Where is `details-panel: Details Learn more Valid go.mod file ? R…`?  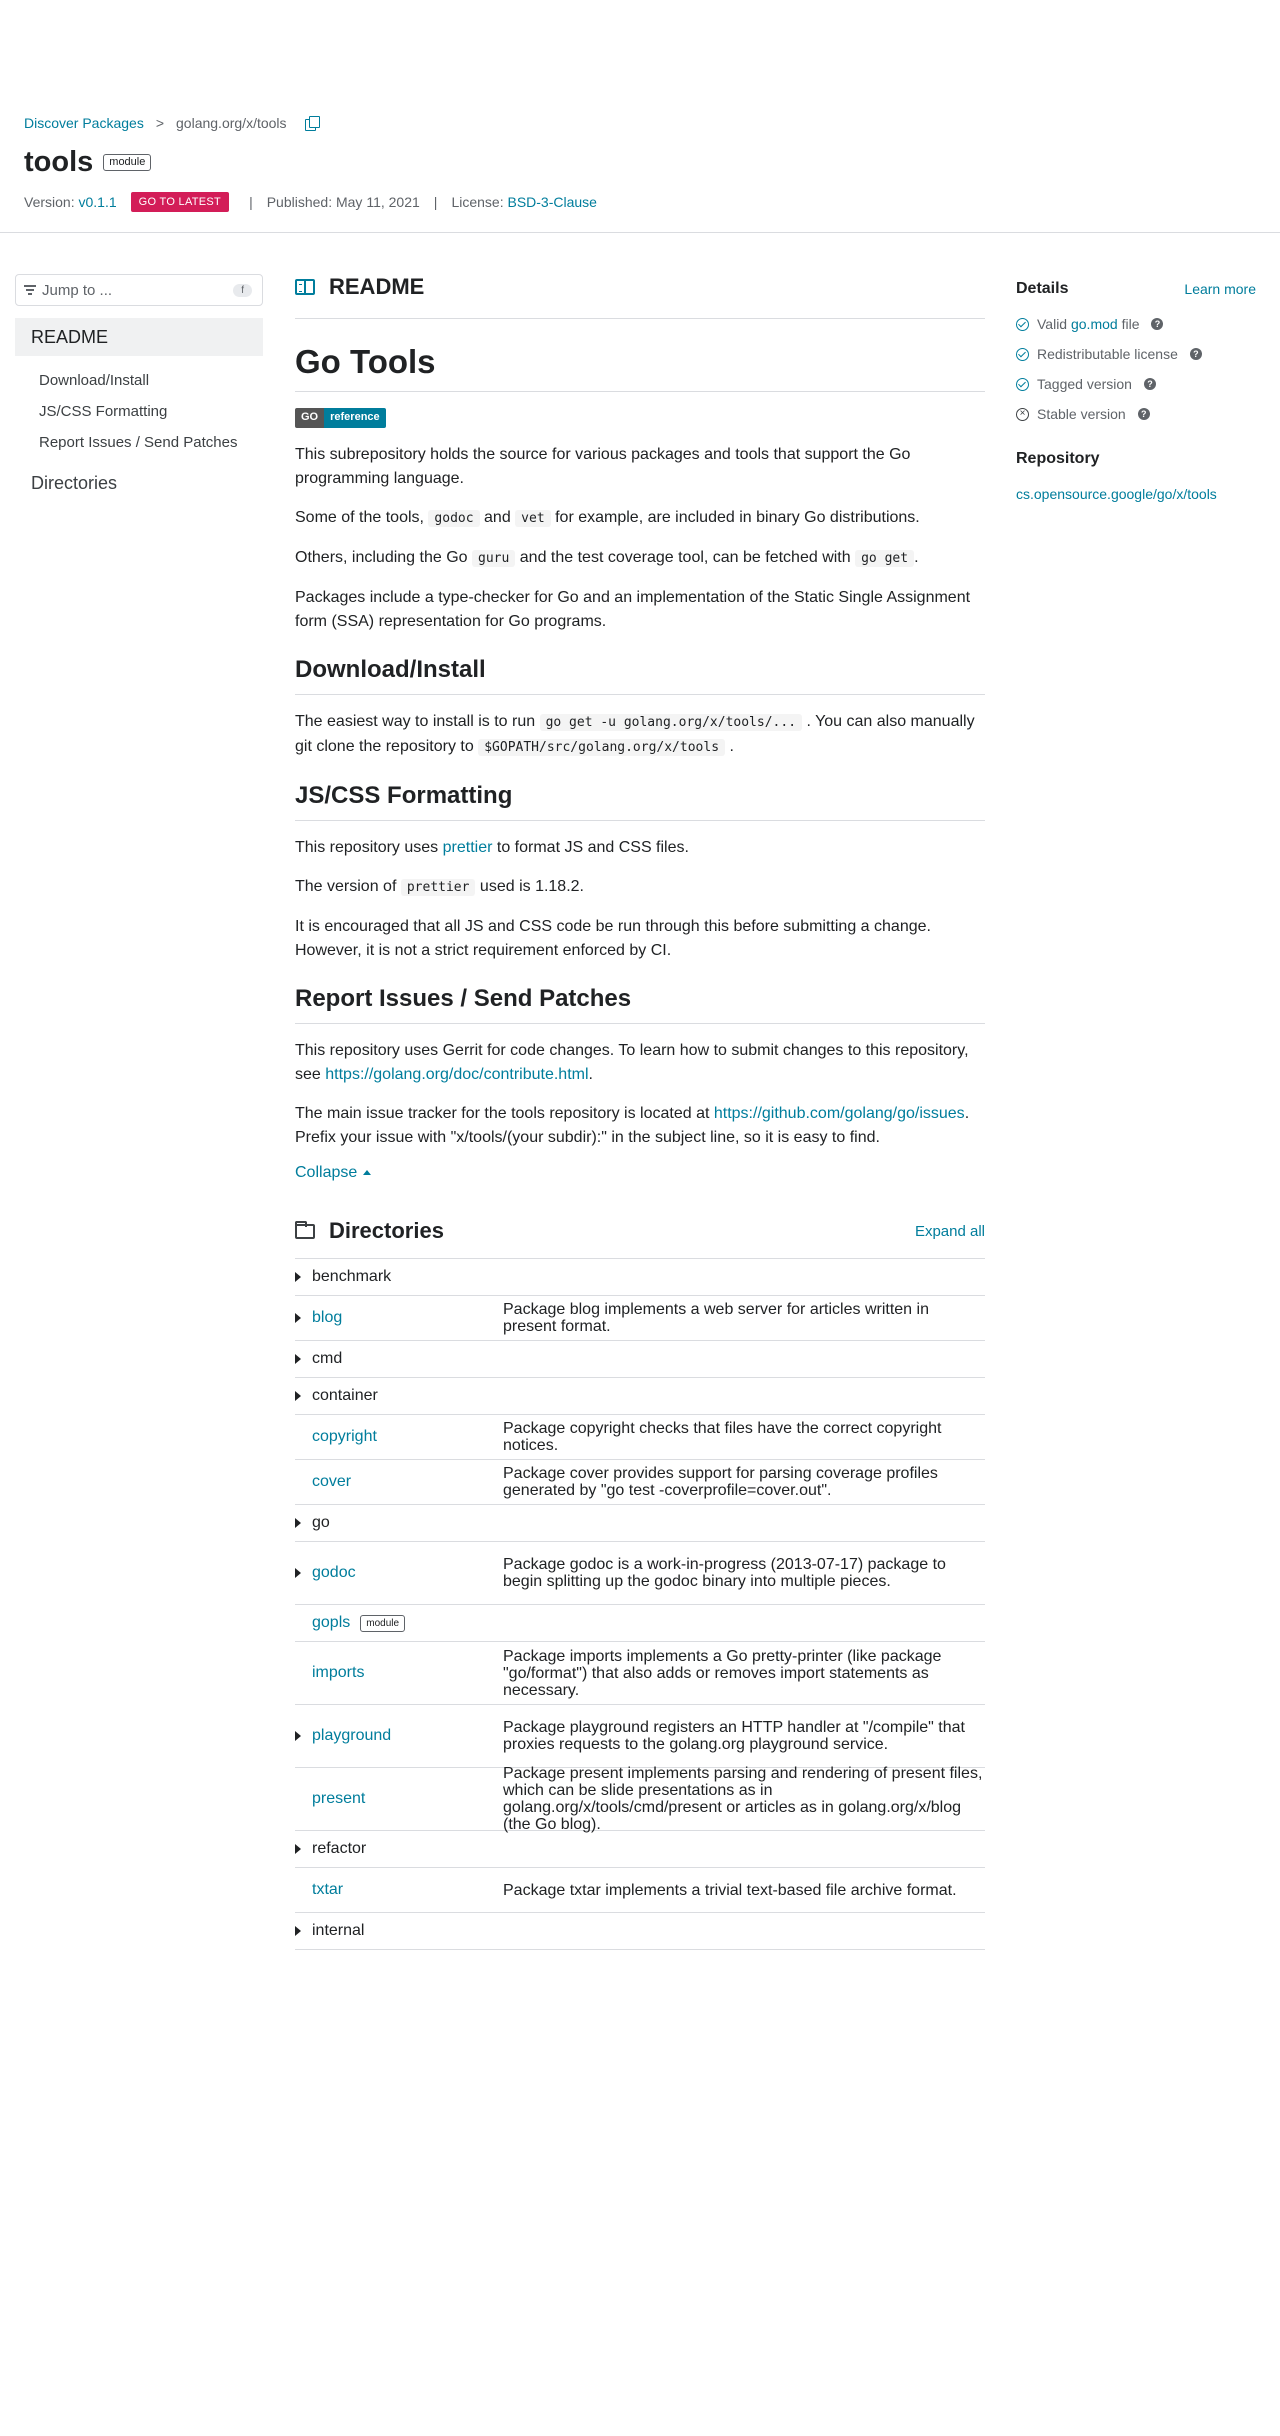 details-panel: Details Learn more Valid go.mod file ? R… is located at coordinates (1136, 391).